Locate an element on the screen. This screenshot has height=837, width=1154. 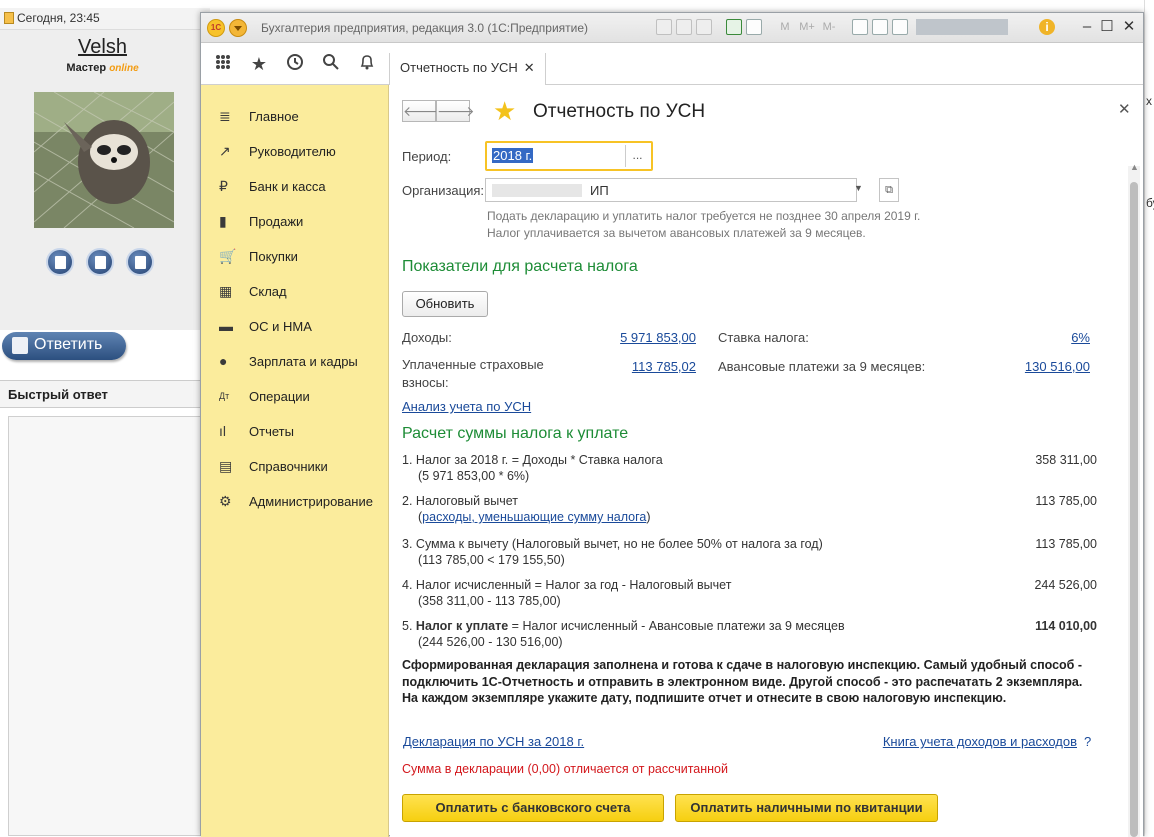
sidebar-item-sales: ▮ Продажи is located at coordinates (295, 221).